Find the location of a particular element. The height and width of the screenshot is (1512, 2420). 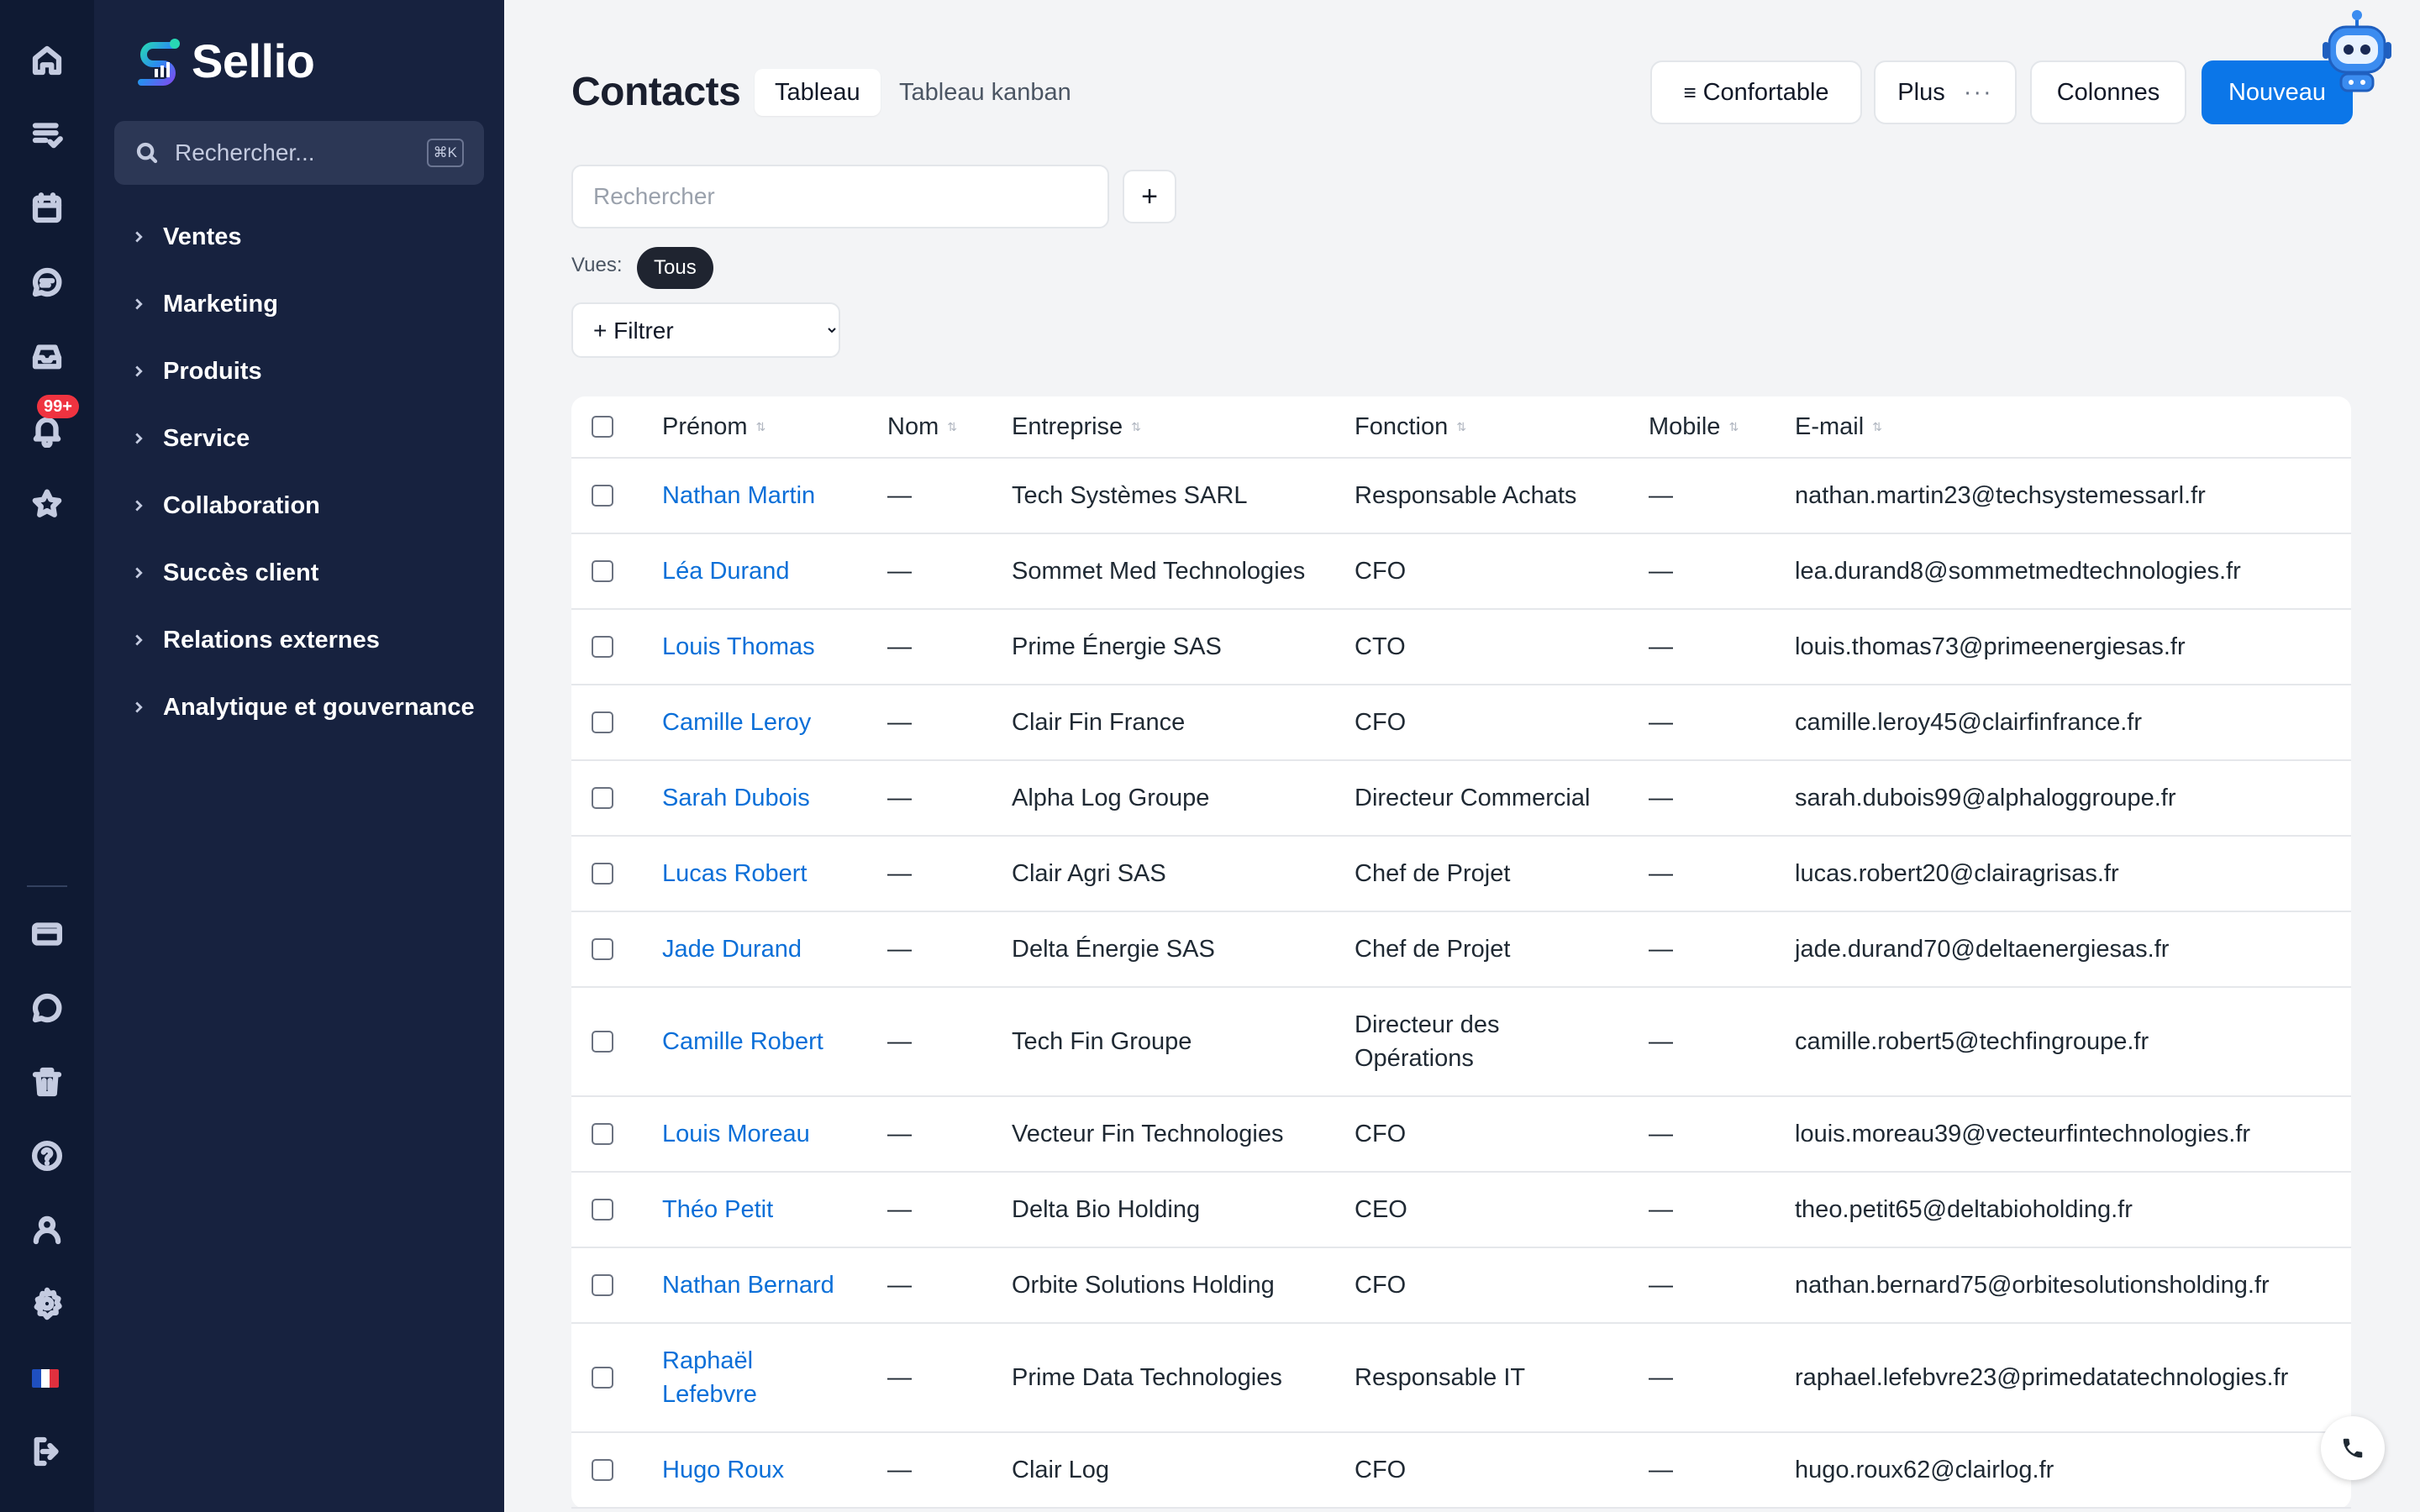

contact-first-name-link: Raphaël Lefebvre is located at coordinates (725, 1377).